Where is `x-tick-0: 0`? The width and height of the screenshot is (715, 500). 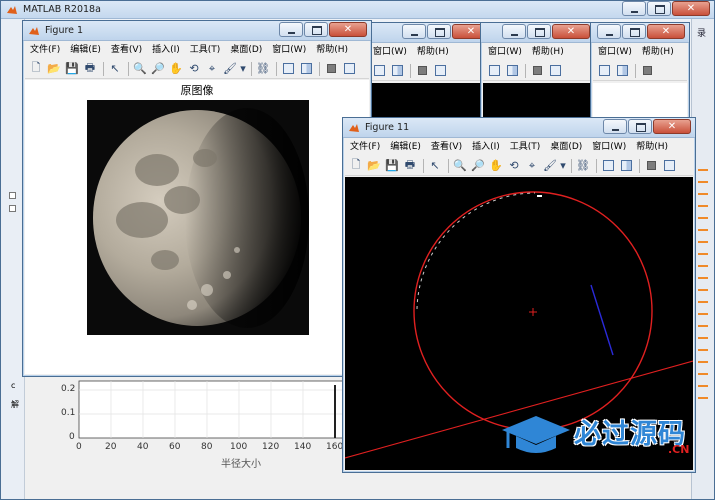 x-tick-0: 0 is located at coordinates (79, 447).